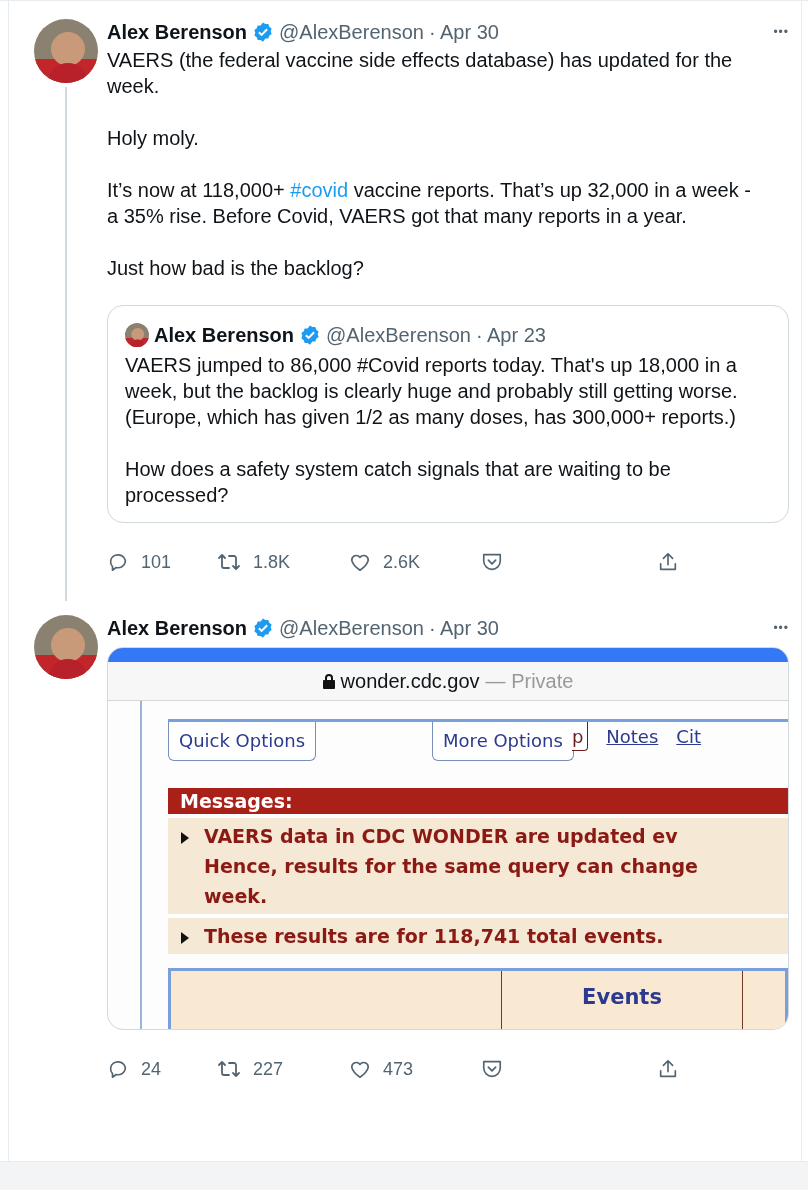 Image resolution: width=808 pixels, height=1190 pixels. What do you see at coordinates (328, 681) in the screenshot?
I see `lock-icon` at bounding box center [328, 681].